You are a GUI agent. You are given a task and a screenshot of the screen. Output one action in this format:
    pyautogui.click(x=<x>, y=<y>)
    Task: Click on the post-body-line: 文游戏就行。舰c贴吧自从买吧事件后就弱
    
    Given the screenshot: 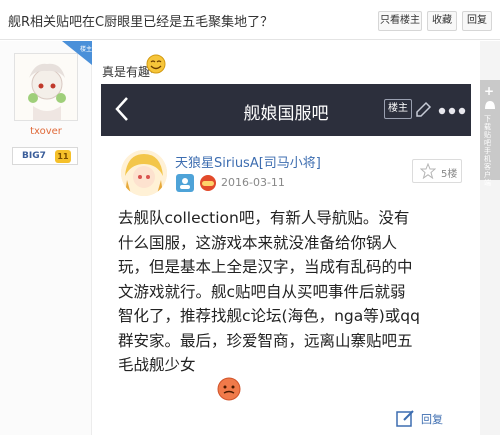 What is the action you would take?
    pyautogui.click(x=262, y=291)
    